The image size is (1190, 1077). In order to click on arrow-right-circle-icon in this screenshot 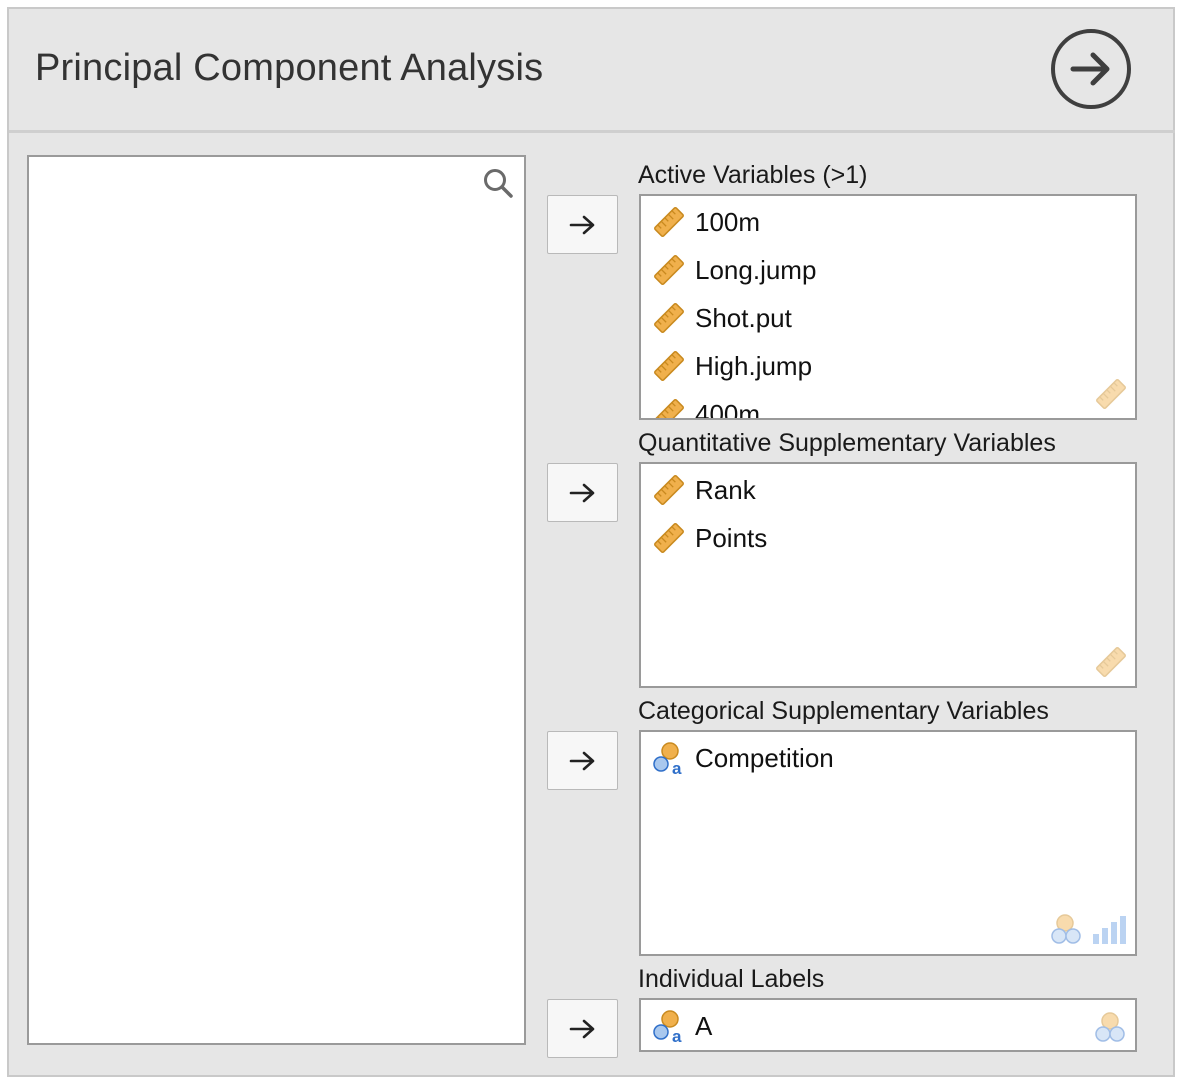, I will do `click(1090, 69)`.